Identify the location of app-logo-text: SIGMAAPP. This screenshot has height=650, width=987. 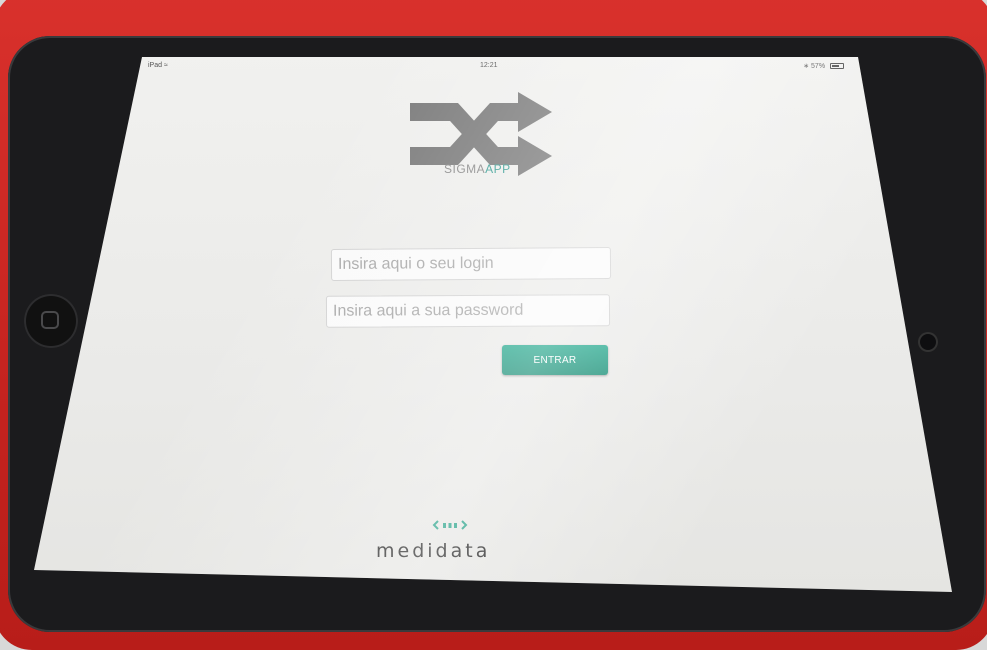
(477, 169).